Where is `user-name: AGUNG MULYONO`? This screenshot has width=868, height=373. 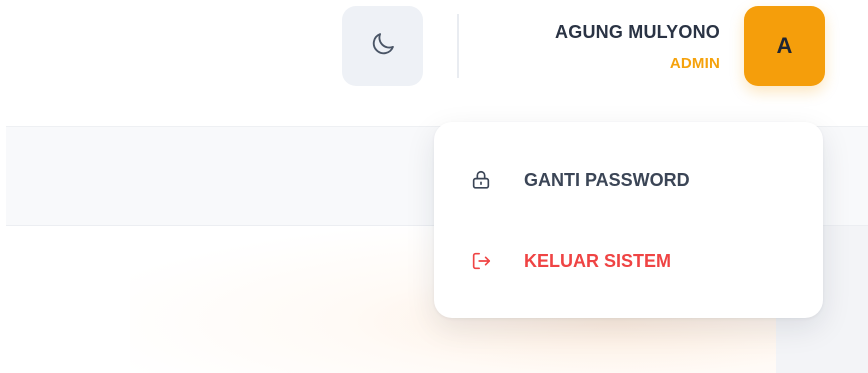 user-name: AGUNG MULYONO is located at coordinates (637, 32).